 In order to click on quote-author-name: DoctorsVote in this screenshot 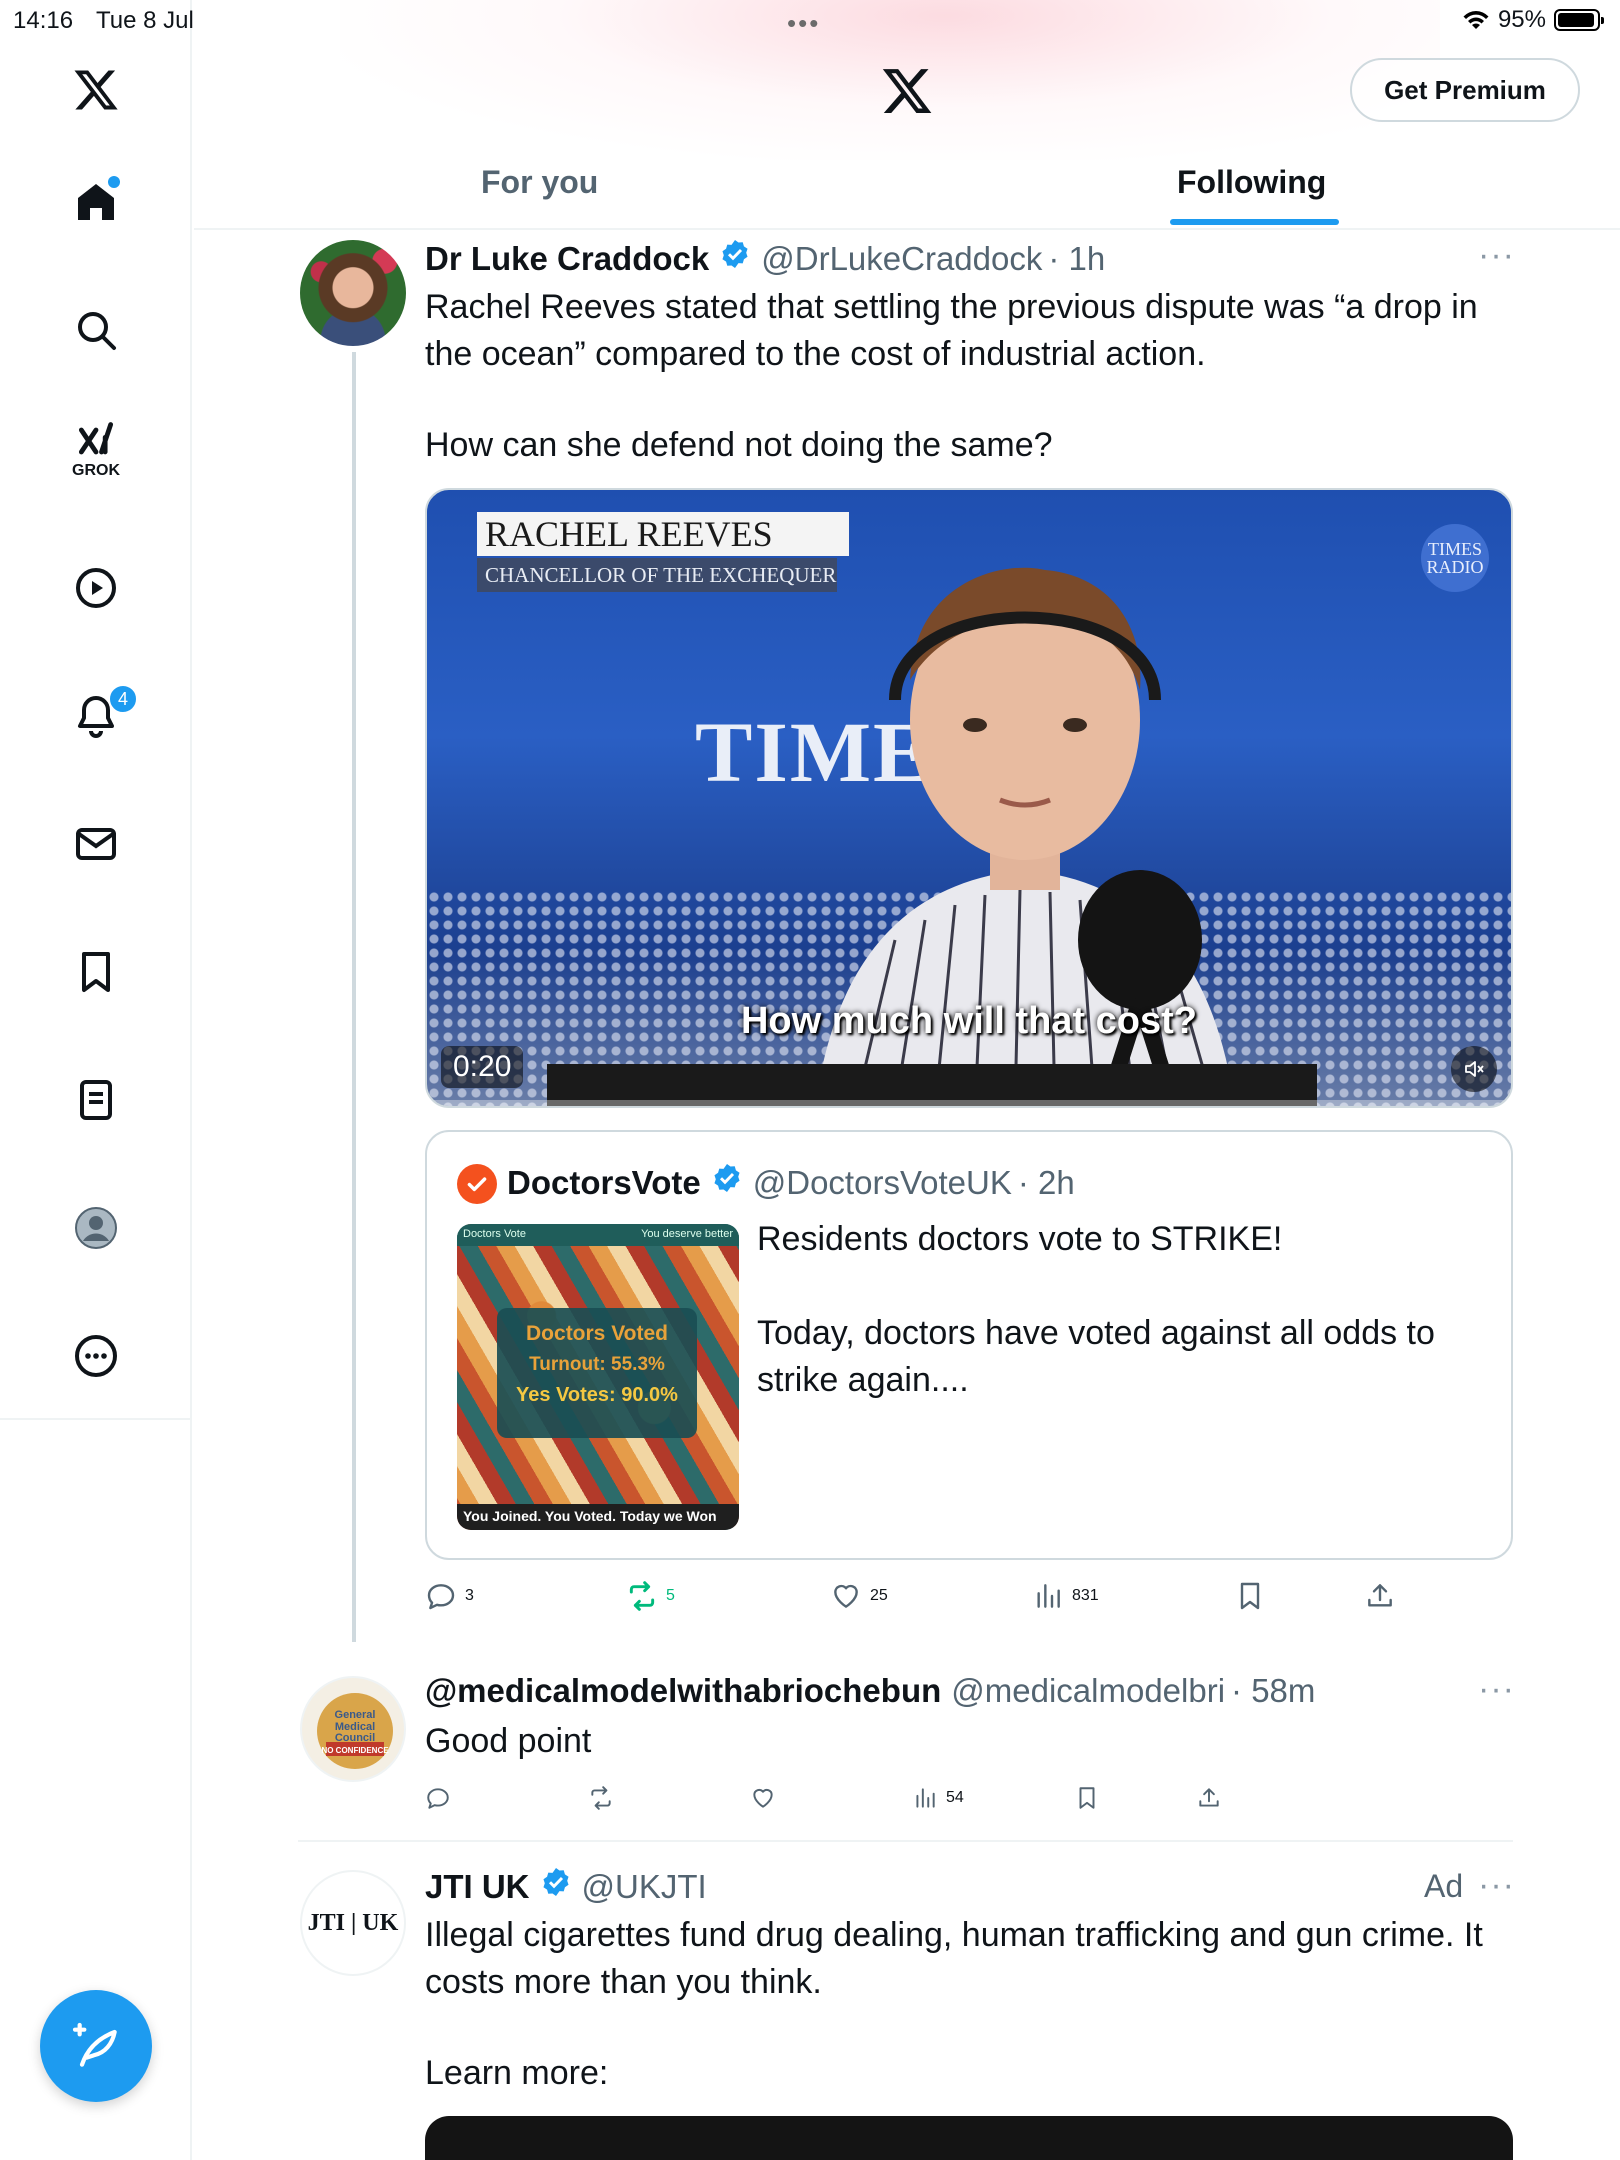, I will do `click(604, 1183)`.